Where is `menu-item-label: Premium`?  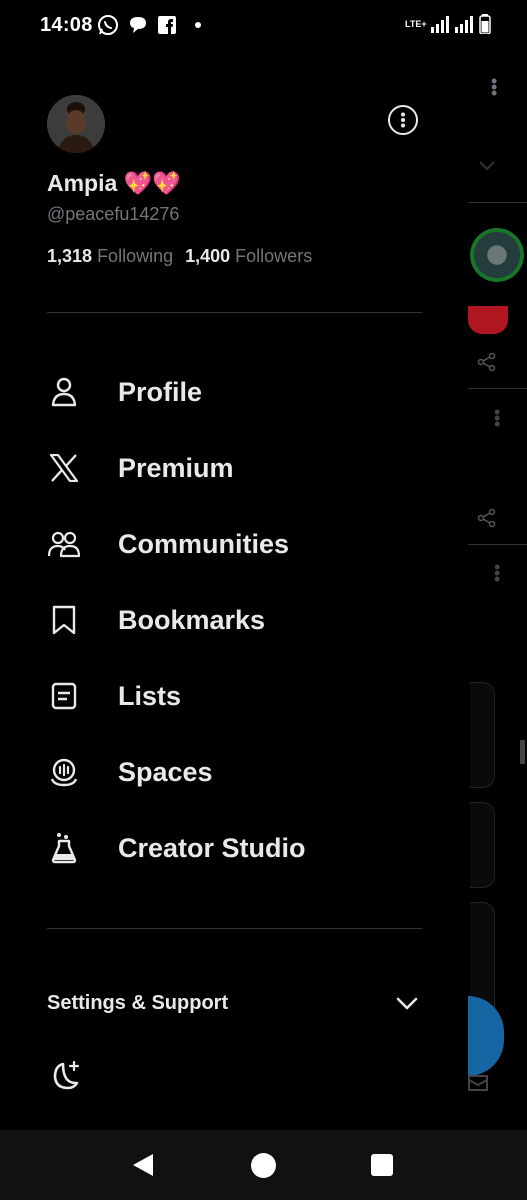 menu-item-label: Premium is located at coordinates (176, 467).